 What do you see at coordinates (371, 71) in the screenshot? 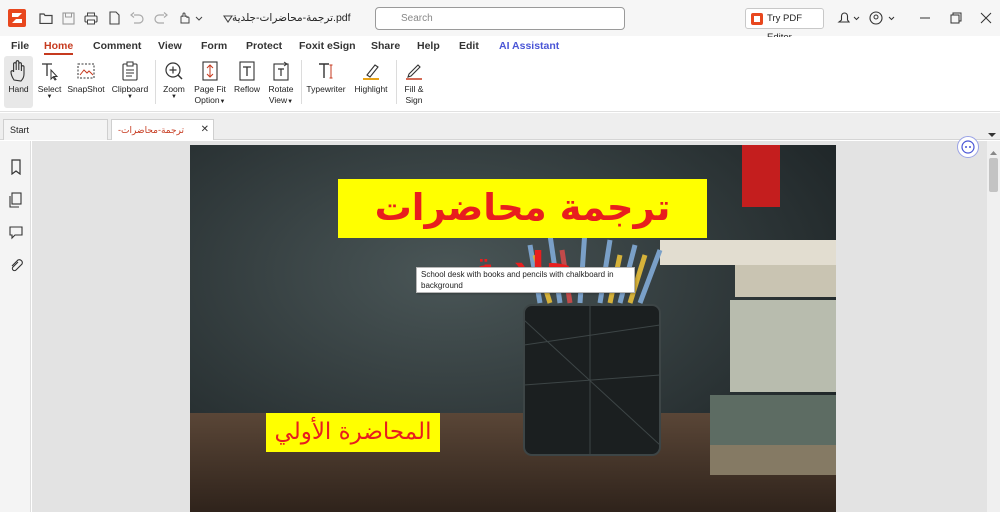
I see `highlight-pen-icon` at bounding box center [371, 71].